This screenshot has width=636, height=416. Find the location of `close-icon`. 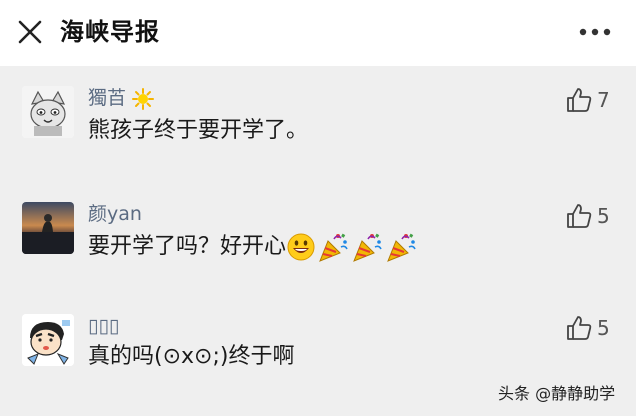

close-icon is located at coordinates (30, 32).